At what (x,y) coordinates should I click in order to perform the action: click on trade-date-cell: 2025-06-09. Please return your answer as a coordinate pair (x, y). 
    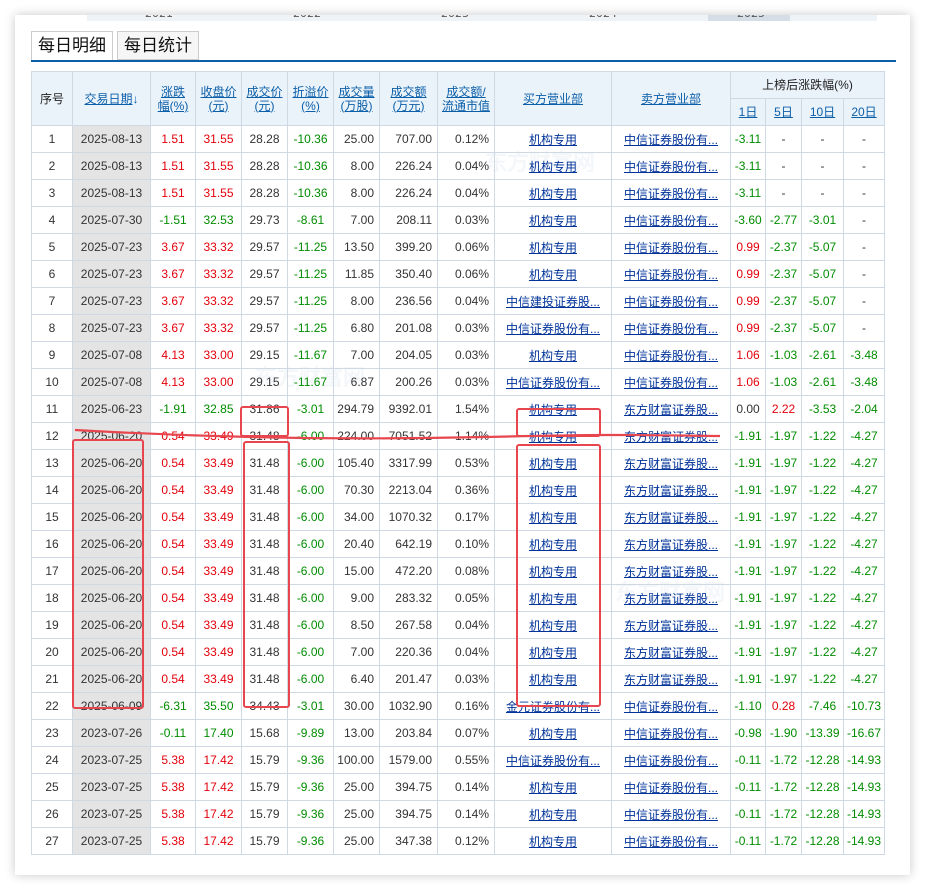
    Looking at the image, I should click on (111, 706).